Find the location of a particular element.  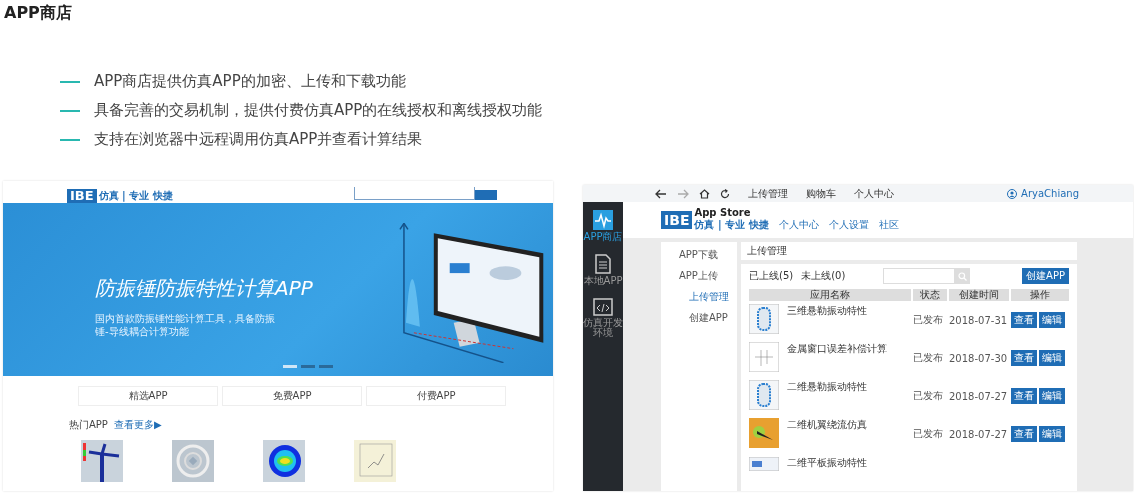

menu-item: APP上传 is located at coordinates (698, 276).